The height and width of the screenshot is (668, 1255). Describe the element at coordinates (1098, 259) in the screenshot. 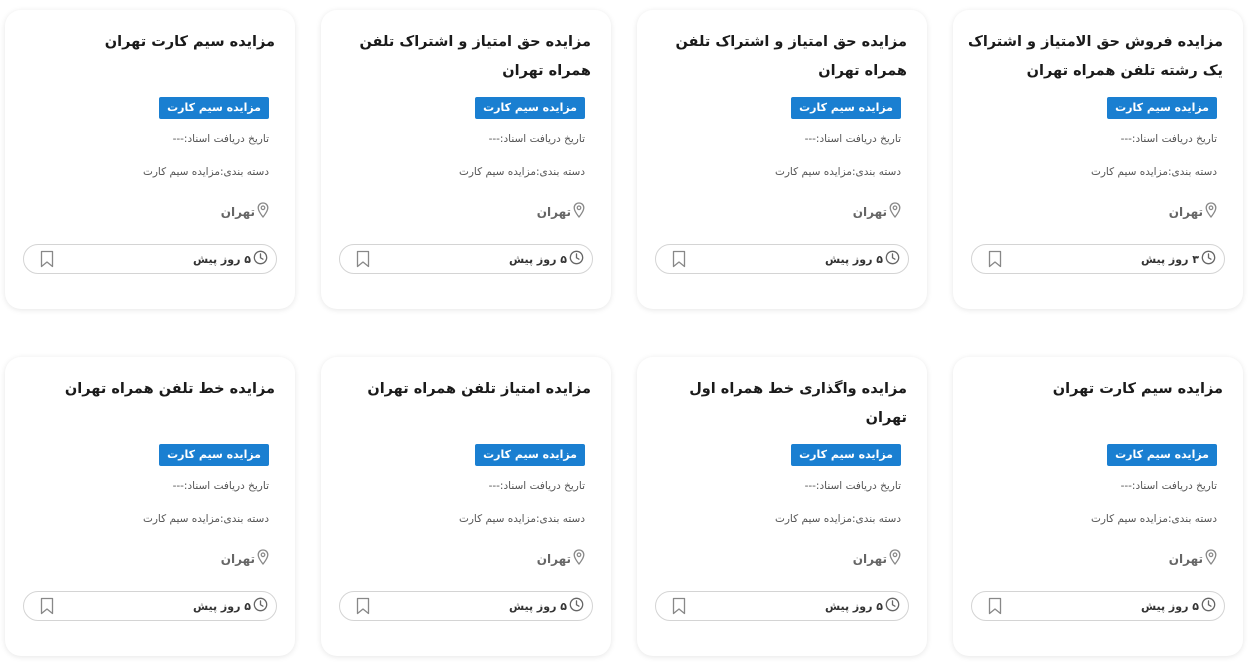

I see `card-footer: ۳ روز پیش` at that location.